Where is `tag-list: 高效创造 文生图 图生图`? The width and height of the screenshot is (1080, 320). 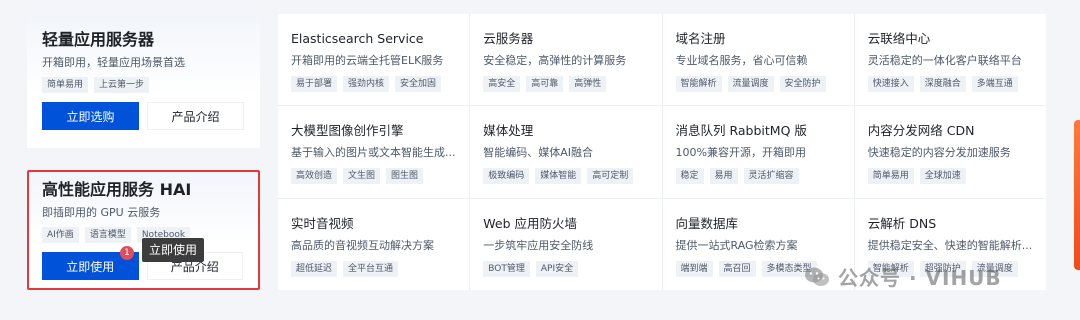
tag-list: 高效创造 文生图 图生图 is located at coordinates (373, 176).